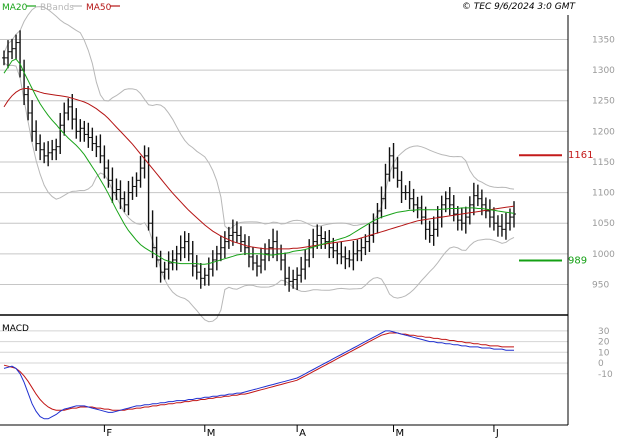  I want to click on month-tick-label: A, so click(302, 433).